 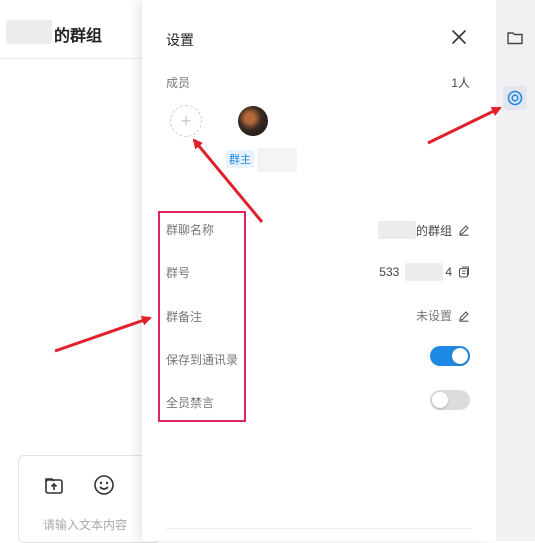 What do you see at coordinates (450, 356) in the screenshot?
I see `save-to-contacts-toggle` at bounding box center [450, 356].